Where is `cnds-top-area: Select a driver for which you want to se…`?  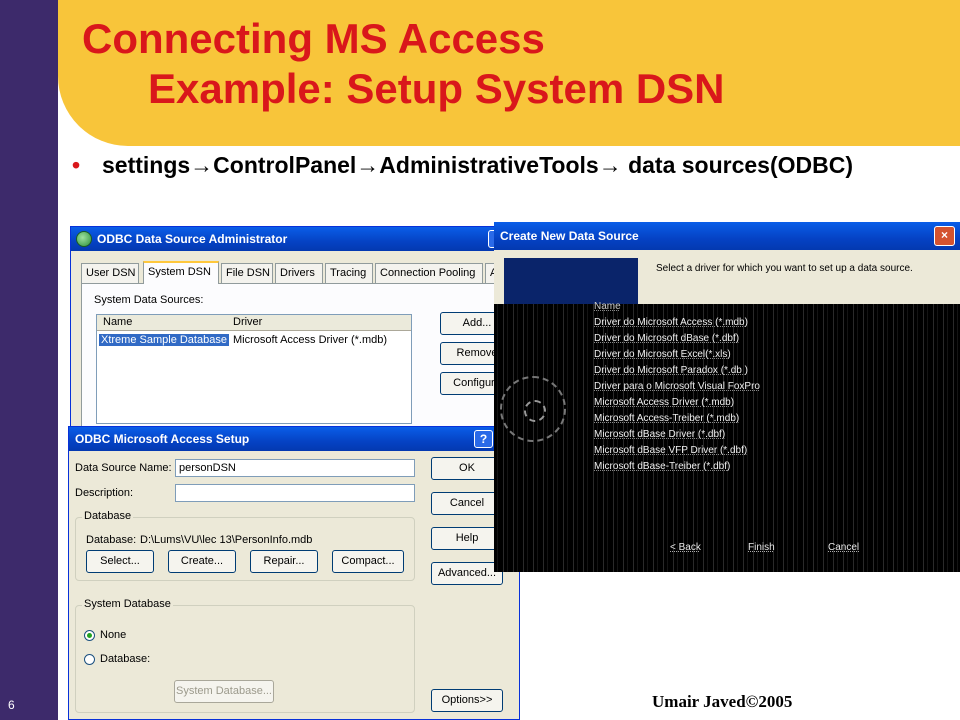
cnds-top-area: Select a driver for which you want to se… is located at coordinates (727, 277).